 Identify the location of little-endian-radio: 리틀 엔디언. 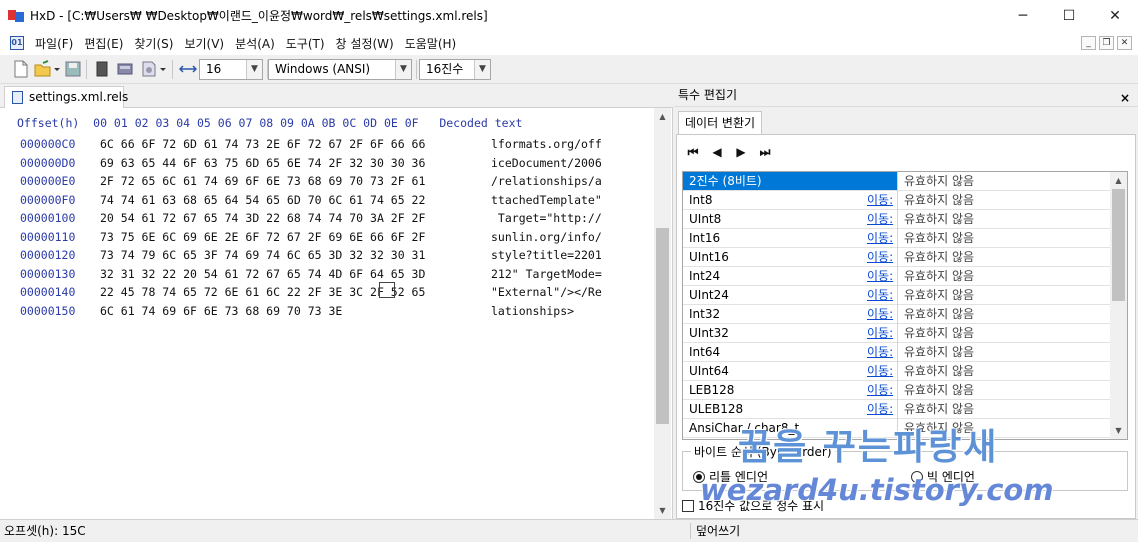
(730, 476).